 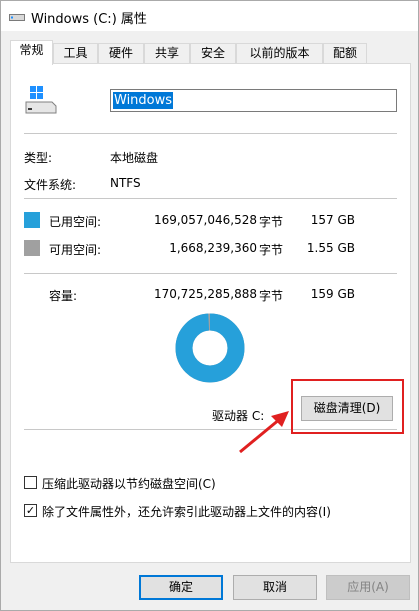 I want to click on ok-button: 确定, so click(x=181, y=587).